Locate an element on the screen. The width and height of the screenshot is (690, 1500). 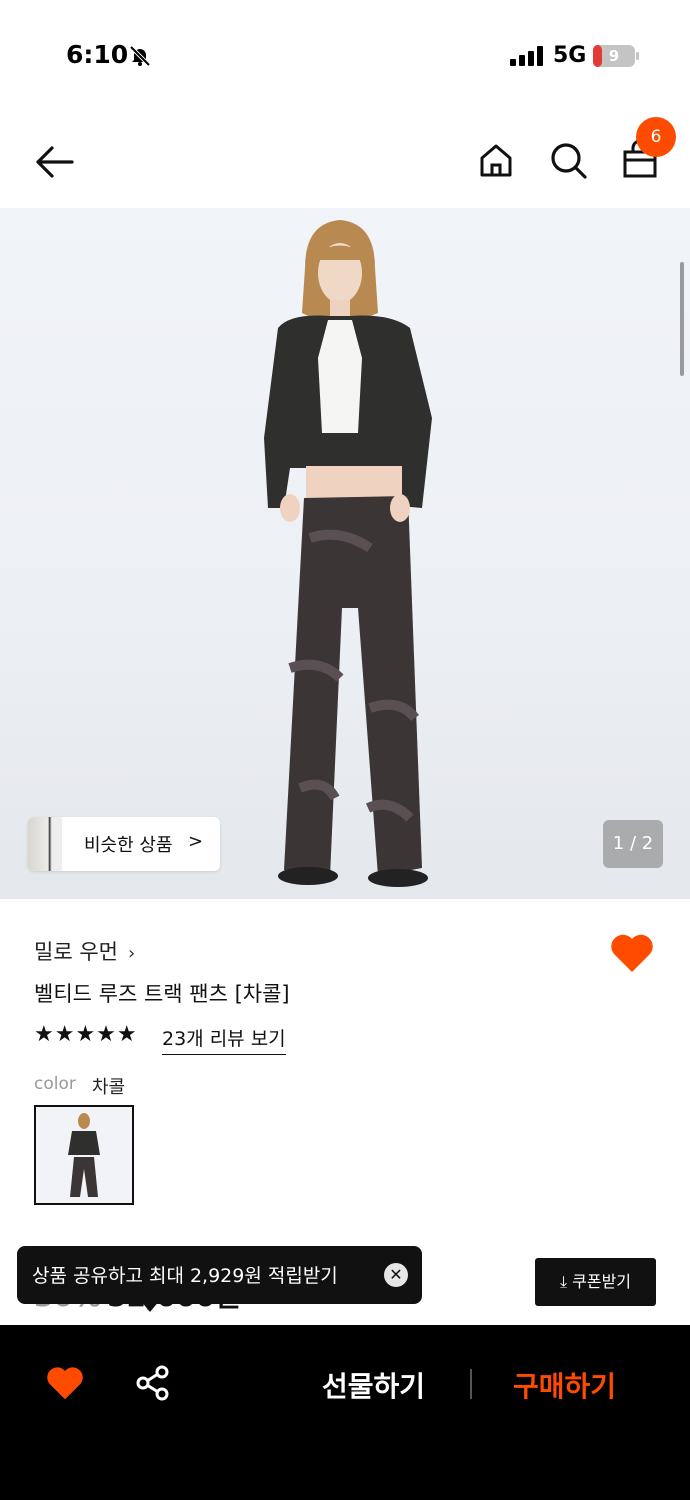
network-type: 5G is located at coordinates (570, 55).